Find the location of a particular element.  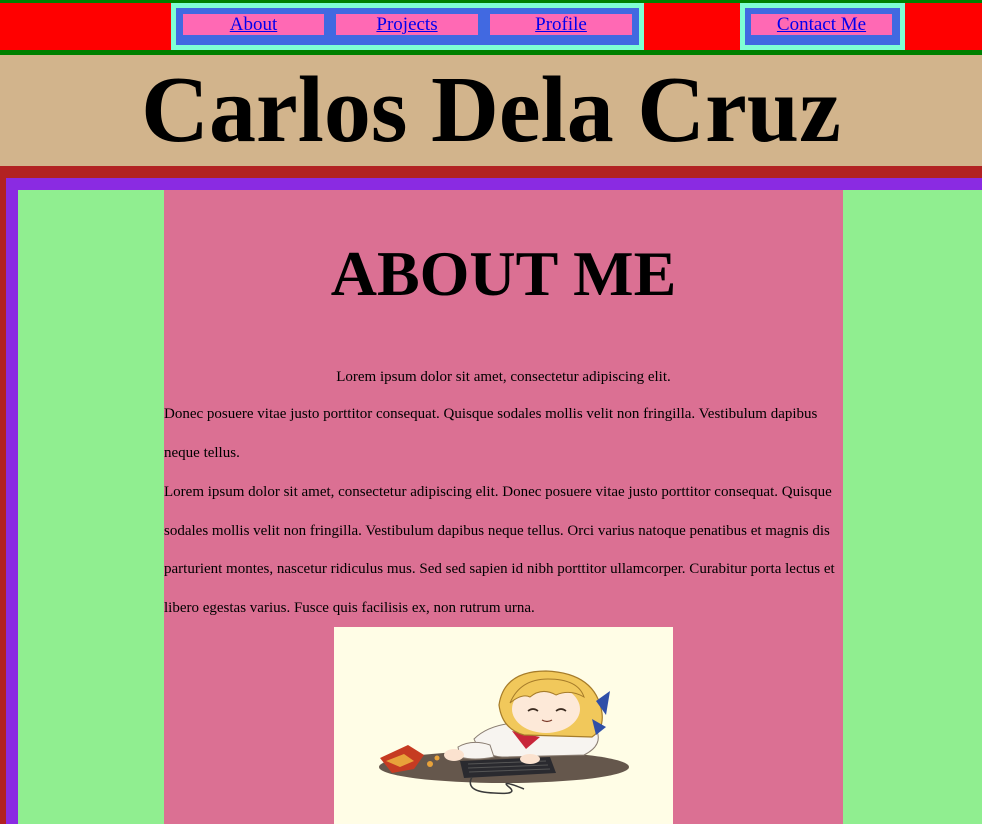

top-nav-bar: About Projects Profile Contact Me is located at coordinates (491, 27).